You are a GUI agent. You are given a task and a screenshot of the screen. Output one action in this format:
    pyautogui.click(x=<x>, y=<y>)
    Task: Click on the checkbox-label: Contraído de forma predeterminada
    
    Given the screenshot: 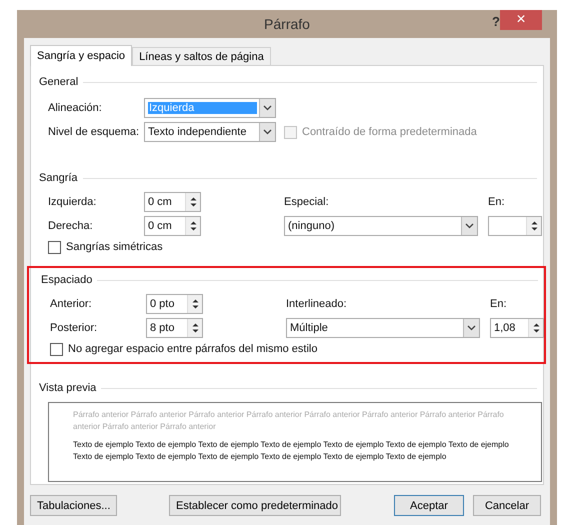 What is the action you would take?
    pyautogui.click(x=389, y=132)
    